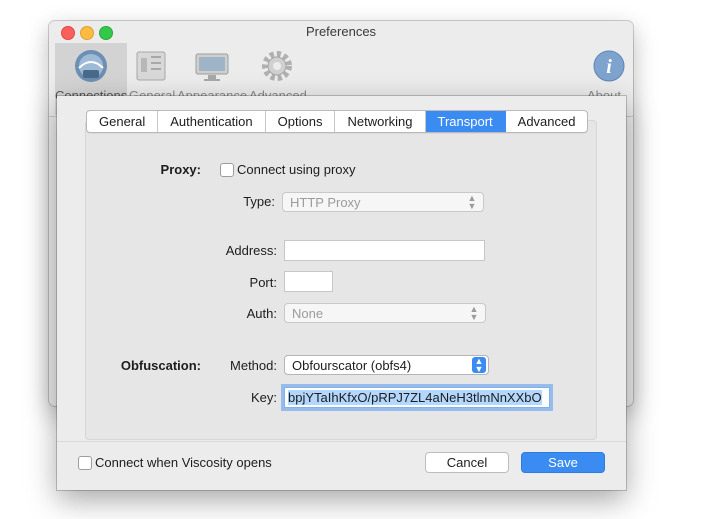  I want to click on info-icon: i, so click(609, 66).